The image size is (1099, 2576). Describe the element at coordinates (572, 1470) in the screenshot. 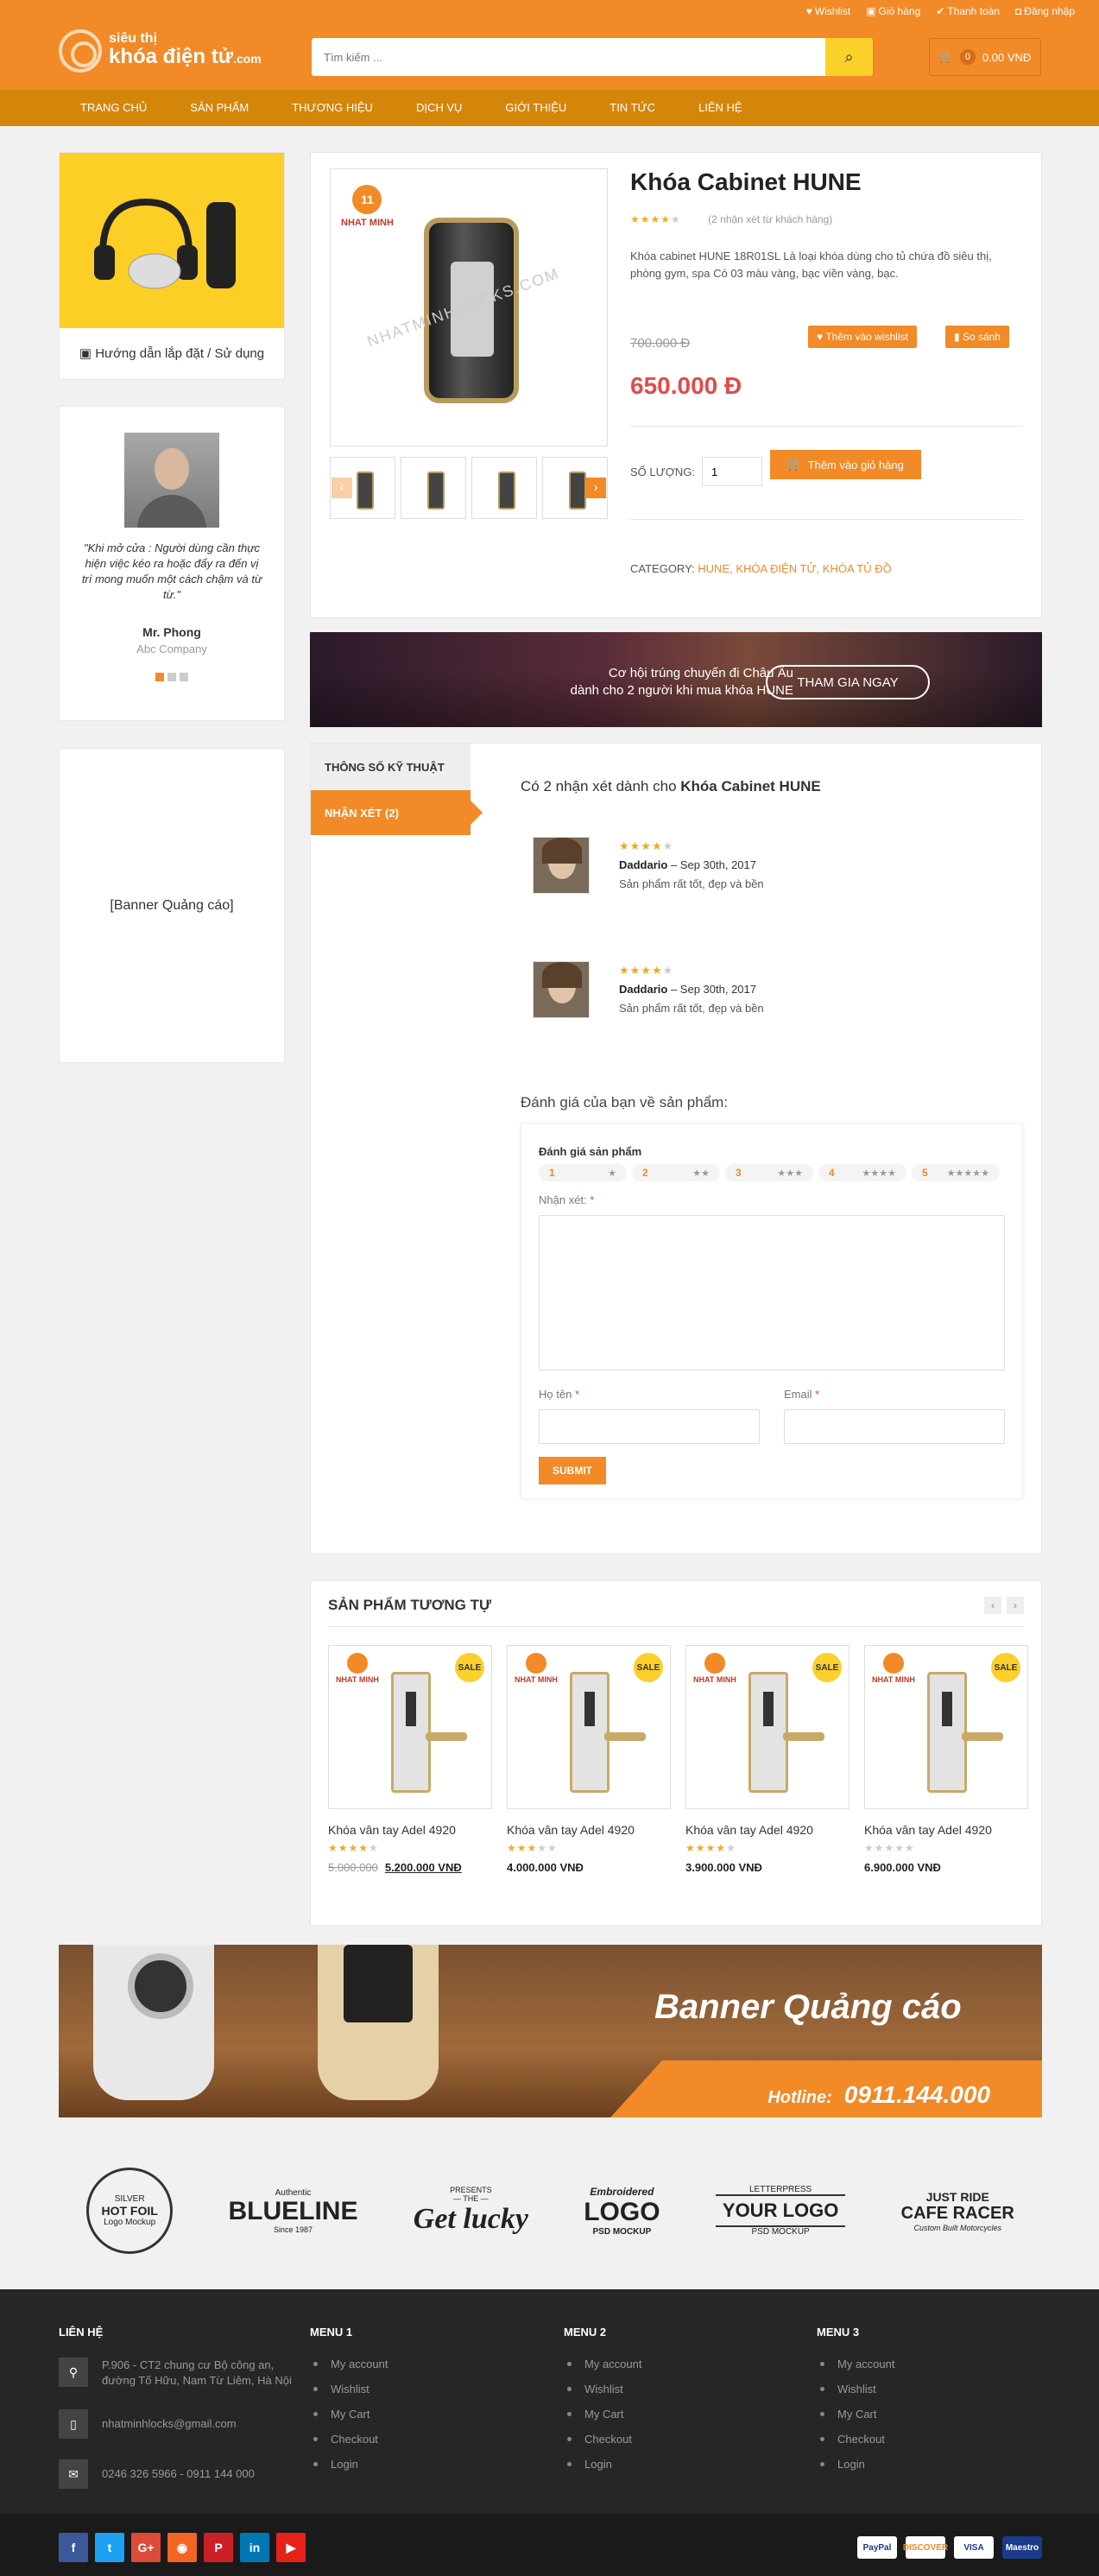

I see `submit-button: SUBMIT` at that location.